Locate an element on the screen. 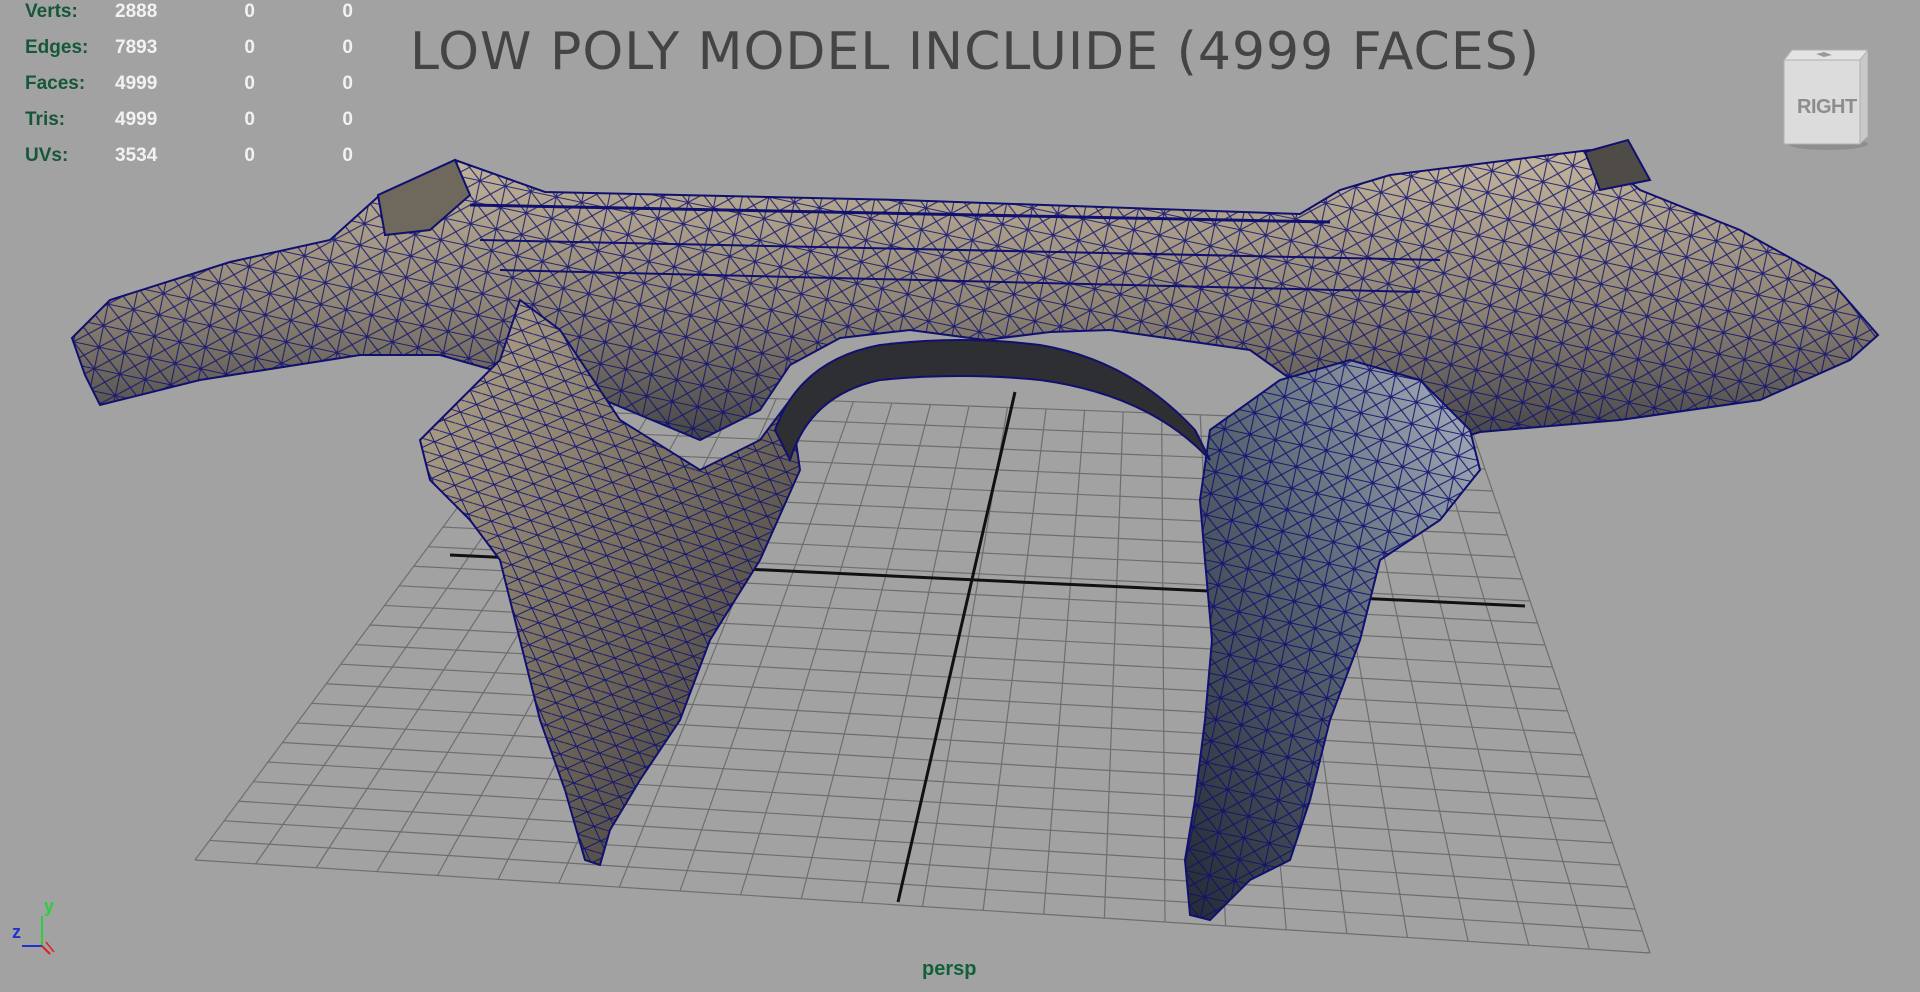  hud-label: Tris: is located at coordinates (45, 119).